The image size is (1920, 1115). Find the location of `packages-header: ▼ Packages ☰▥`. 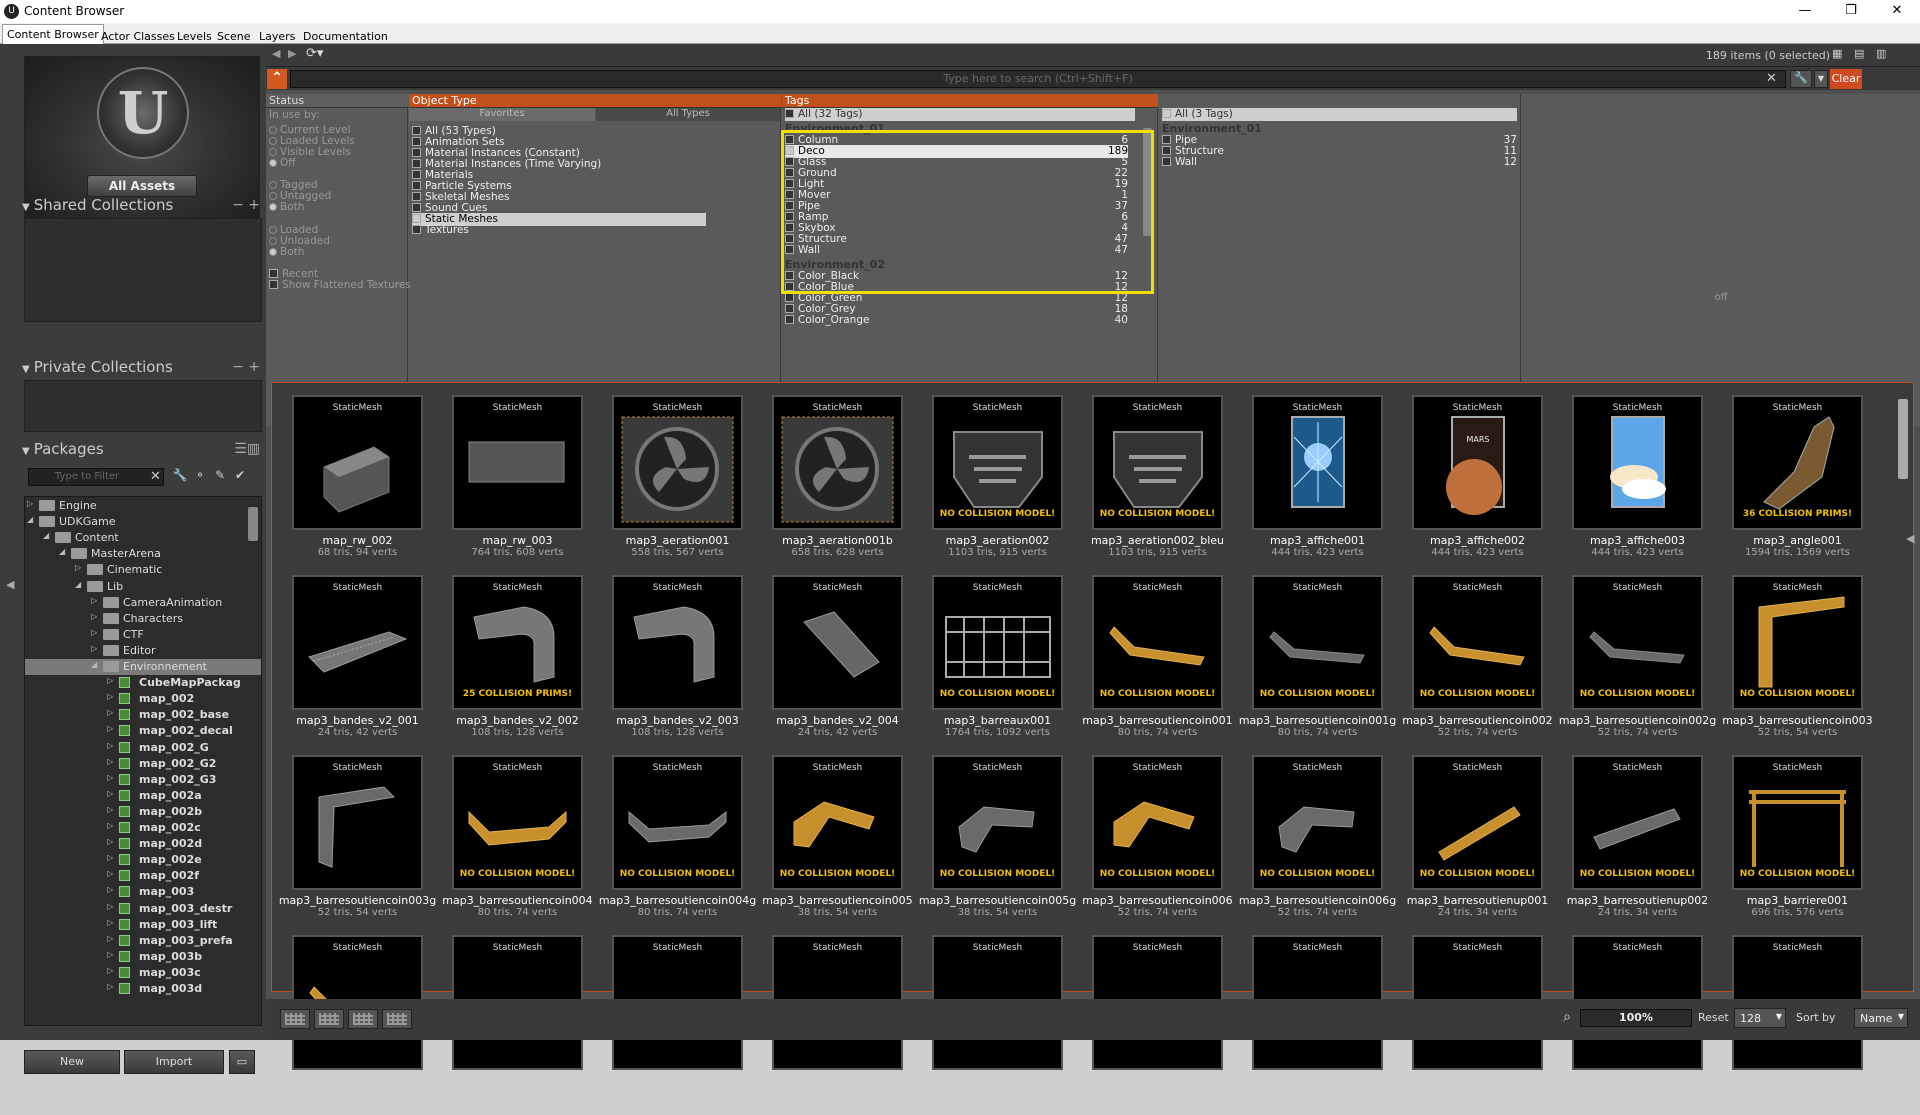

packages-header: ▼ Packages ☰▥ is located at coordinates (142, 450).